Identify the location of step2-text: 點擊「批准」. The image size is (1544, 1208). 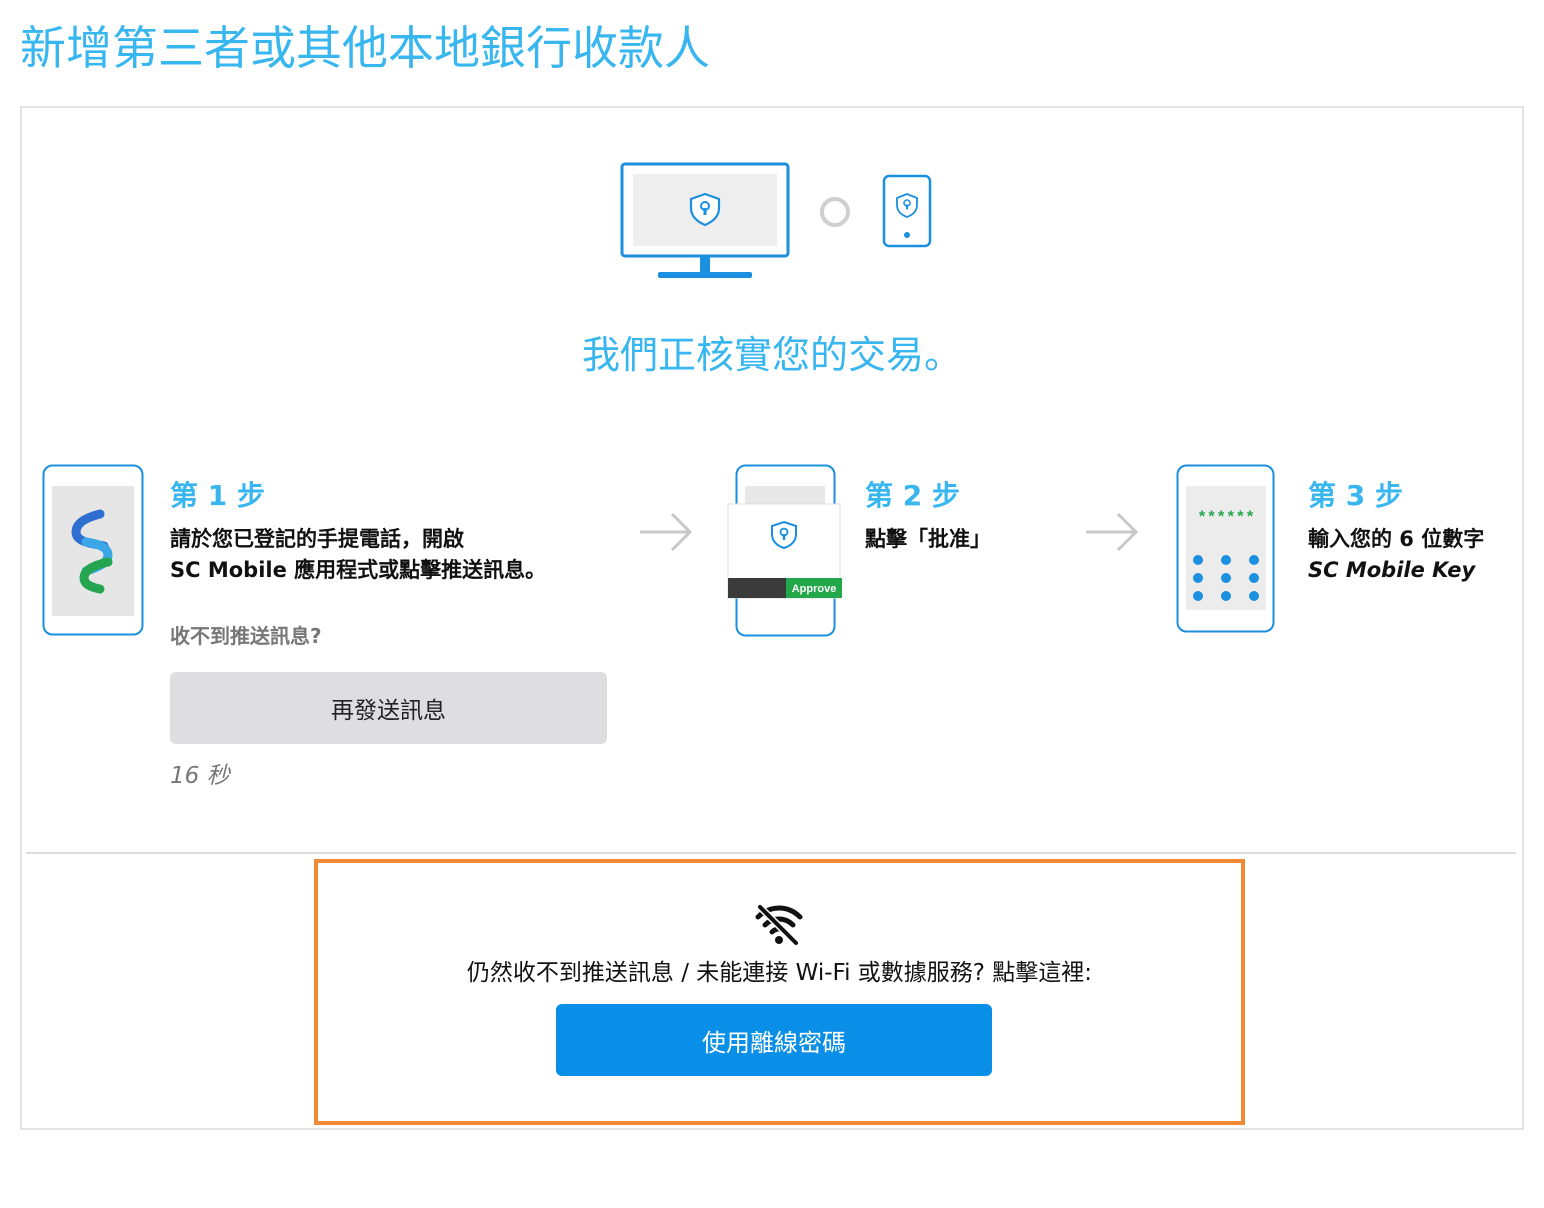
(928, 539).